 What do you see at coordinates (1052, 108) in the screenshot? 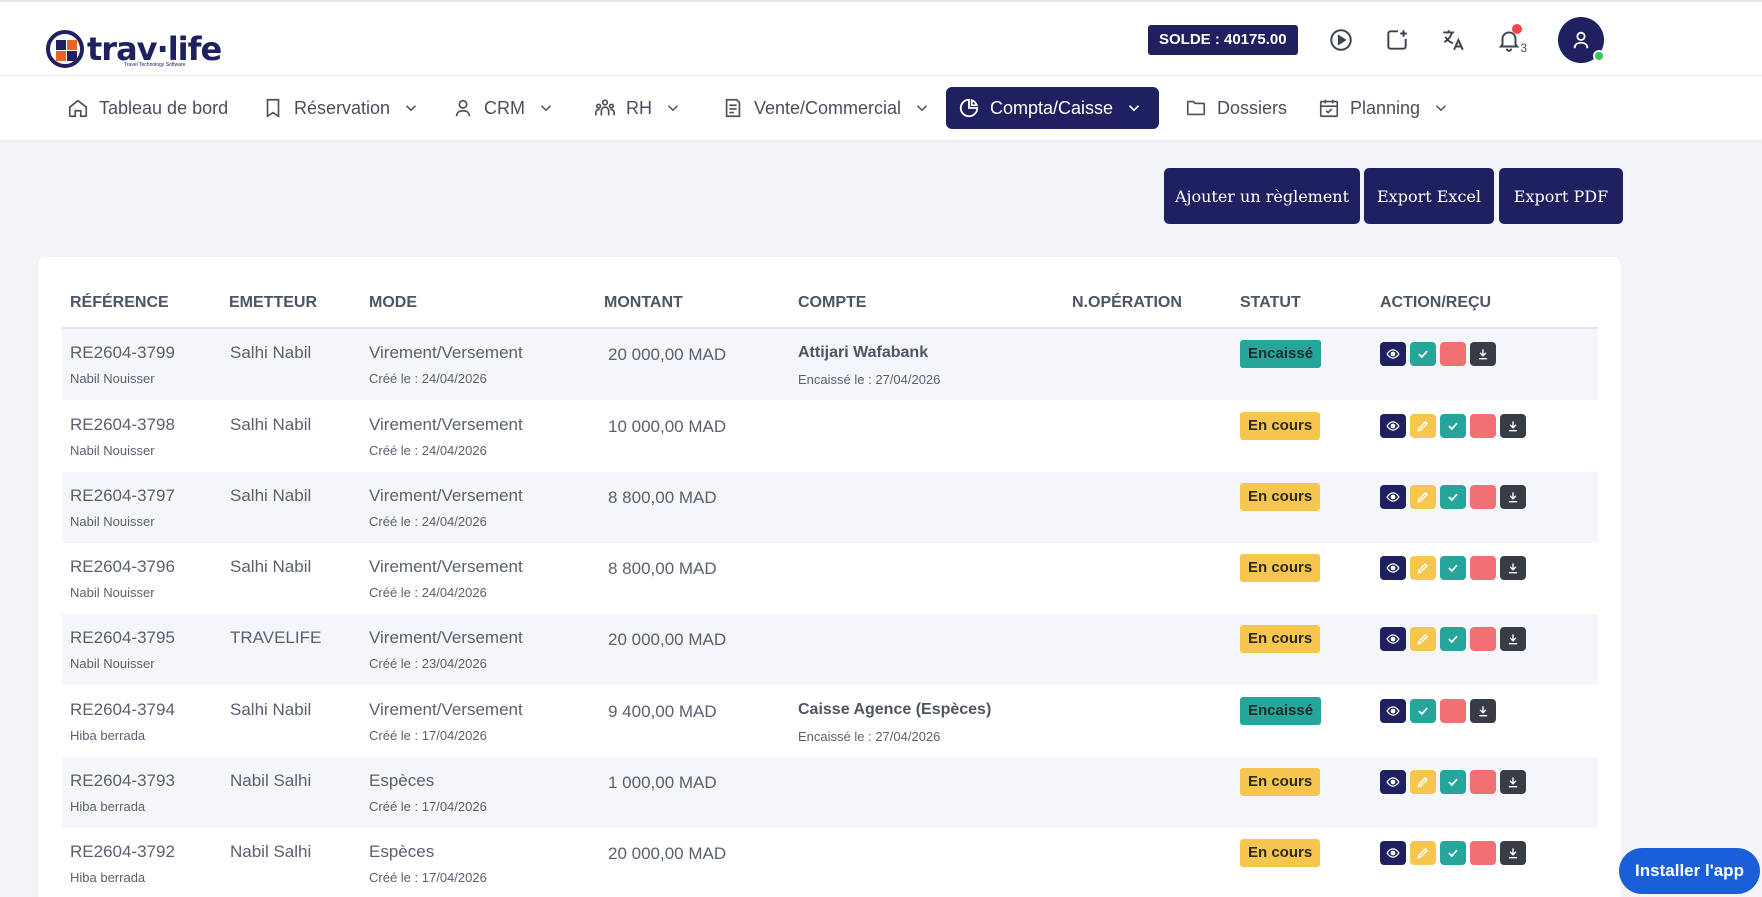
I see `nav-item-compta-caisse: Compta/Caisse` at bounding box center [1052, 108].